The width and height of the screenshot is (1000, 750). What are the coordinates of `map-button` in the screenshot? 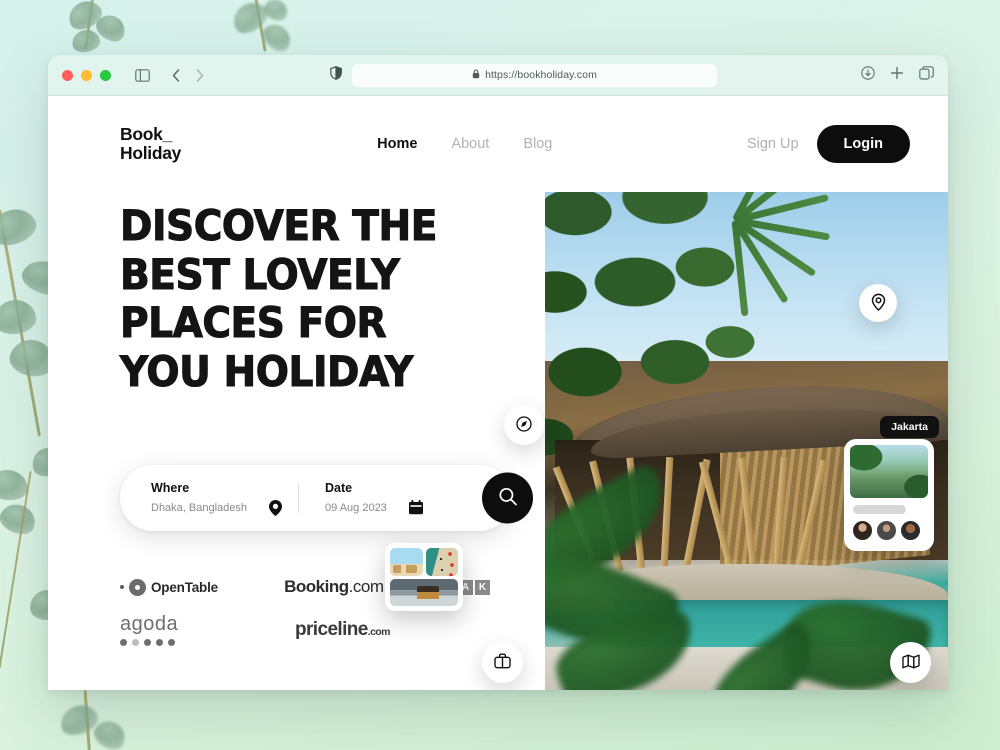 It's located at (910, 662).